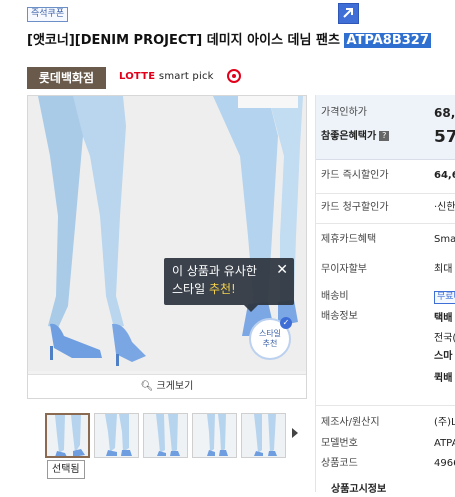  What do you see at coordinates (270, 333) in the screenshot?
I see `style-badge-line1: 스타일` at bounding box center [270, 333].